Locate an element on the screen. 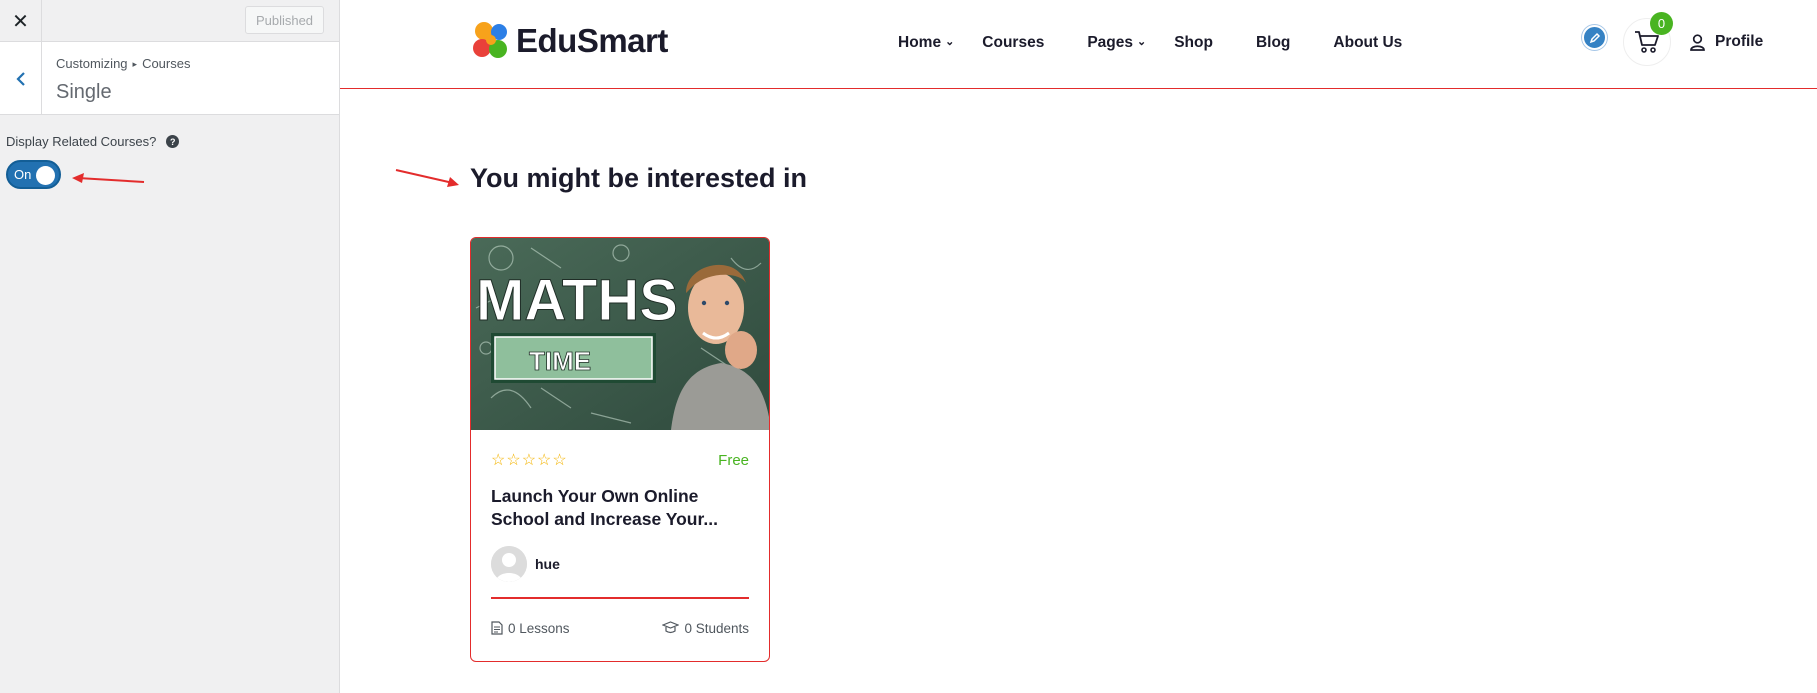 The image size is (1817, 693). breadcrumb-root: Customizing is located at coordinates (92, 63).